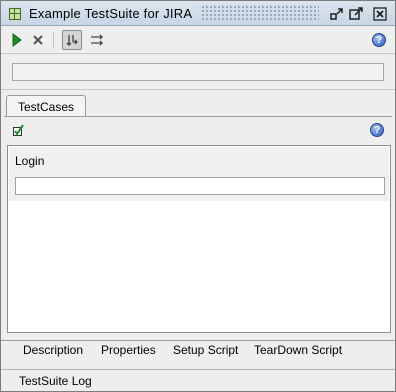 Image resolution: width=396 pixels, height=392 pixels. I want to click on testsuite-log-bar: TestSuite Log, so click(198, 380).